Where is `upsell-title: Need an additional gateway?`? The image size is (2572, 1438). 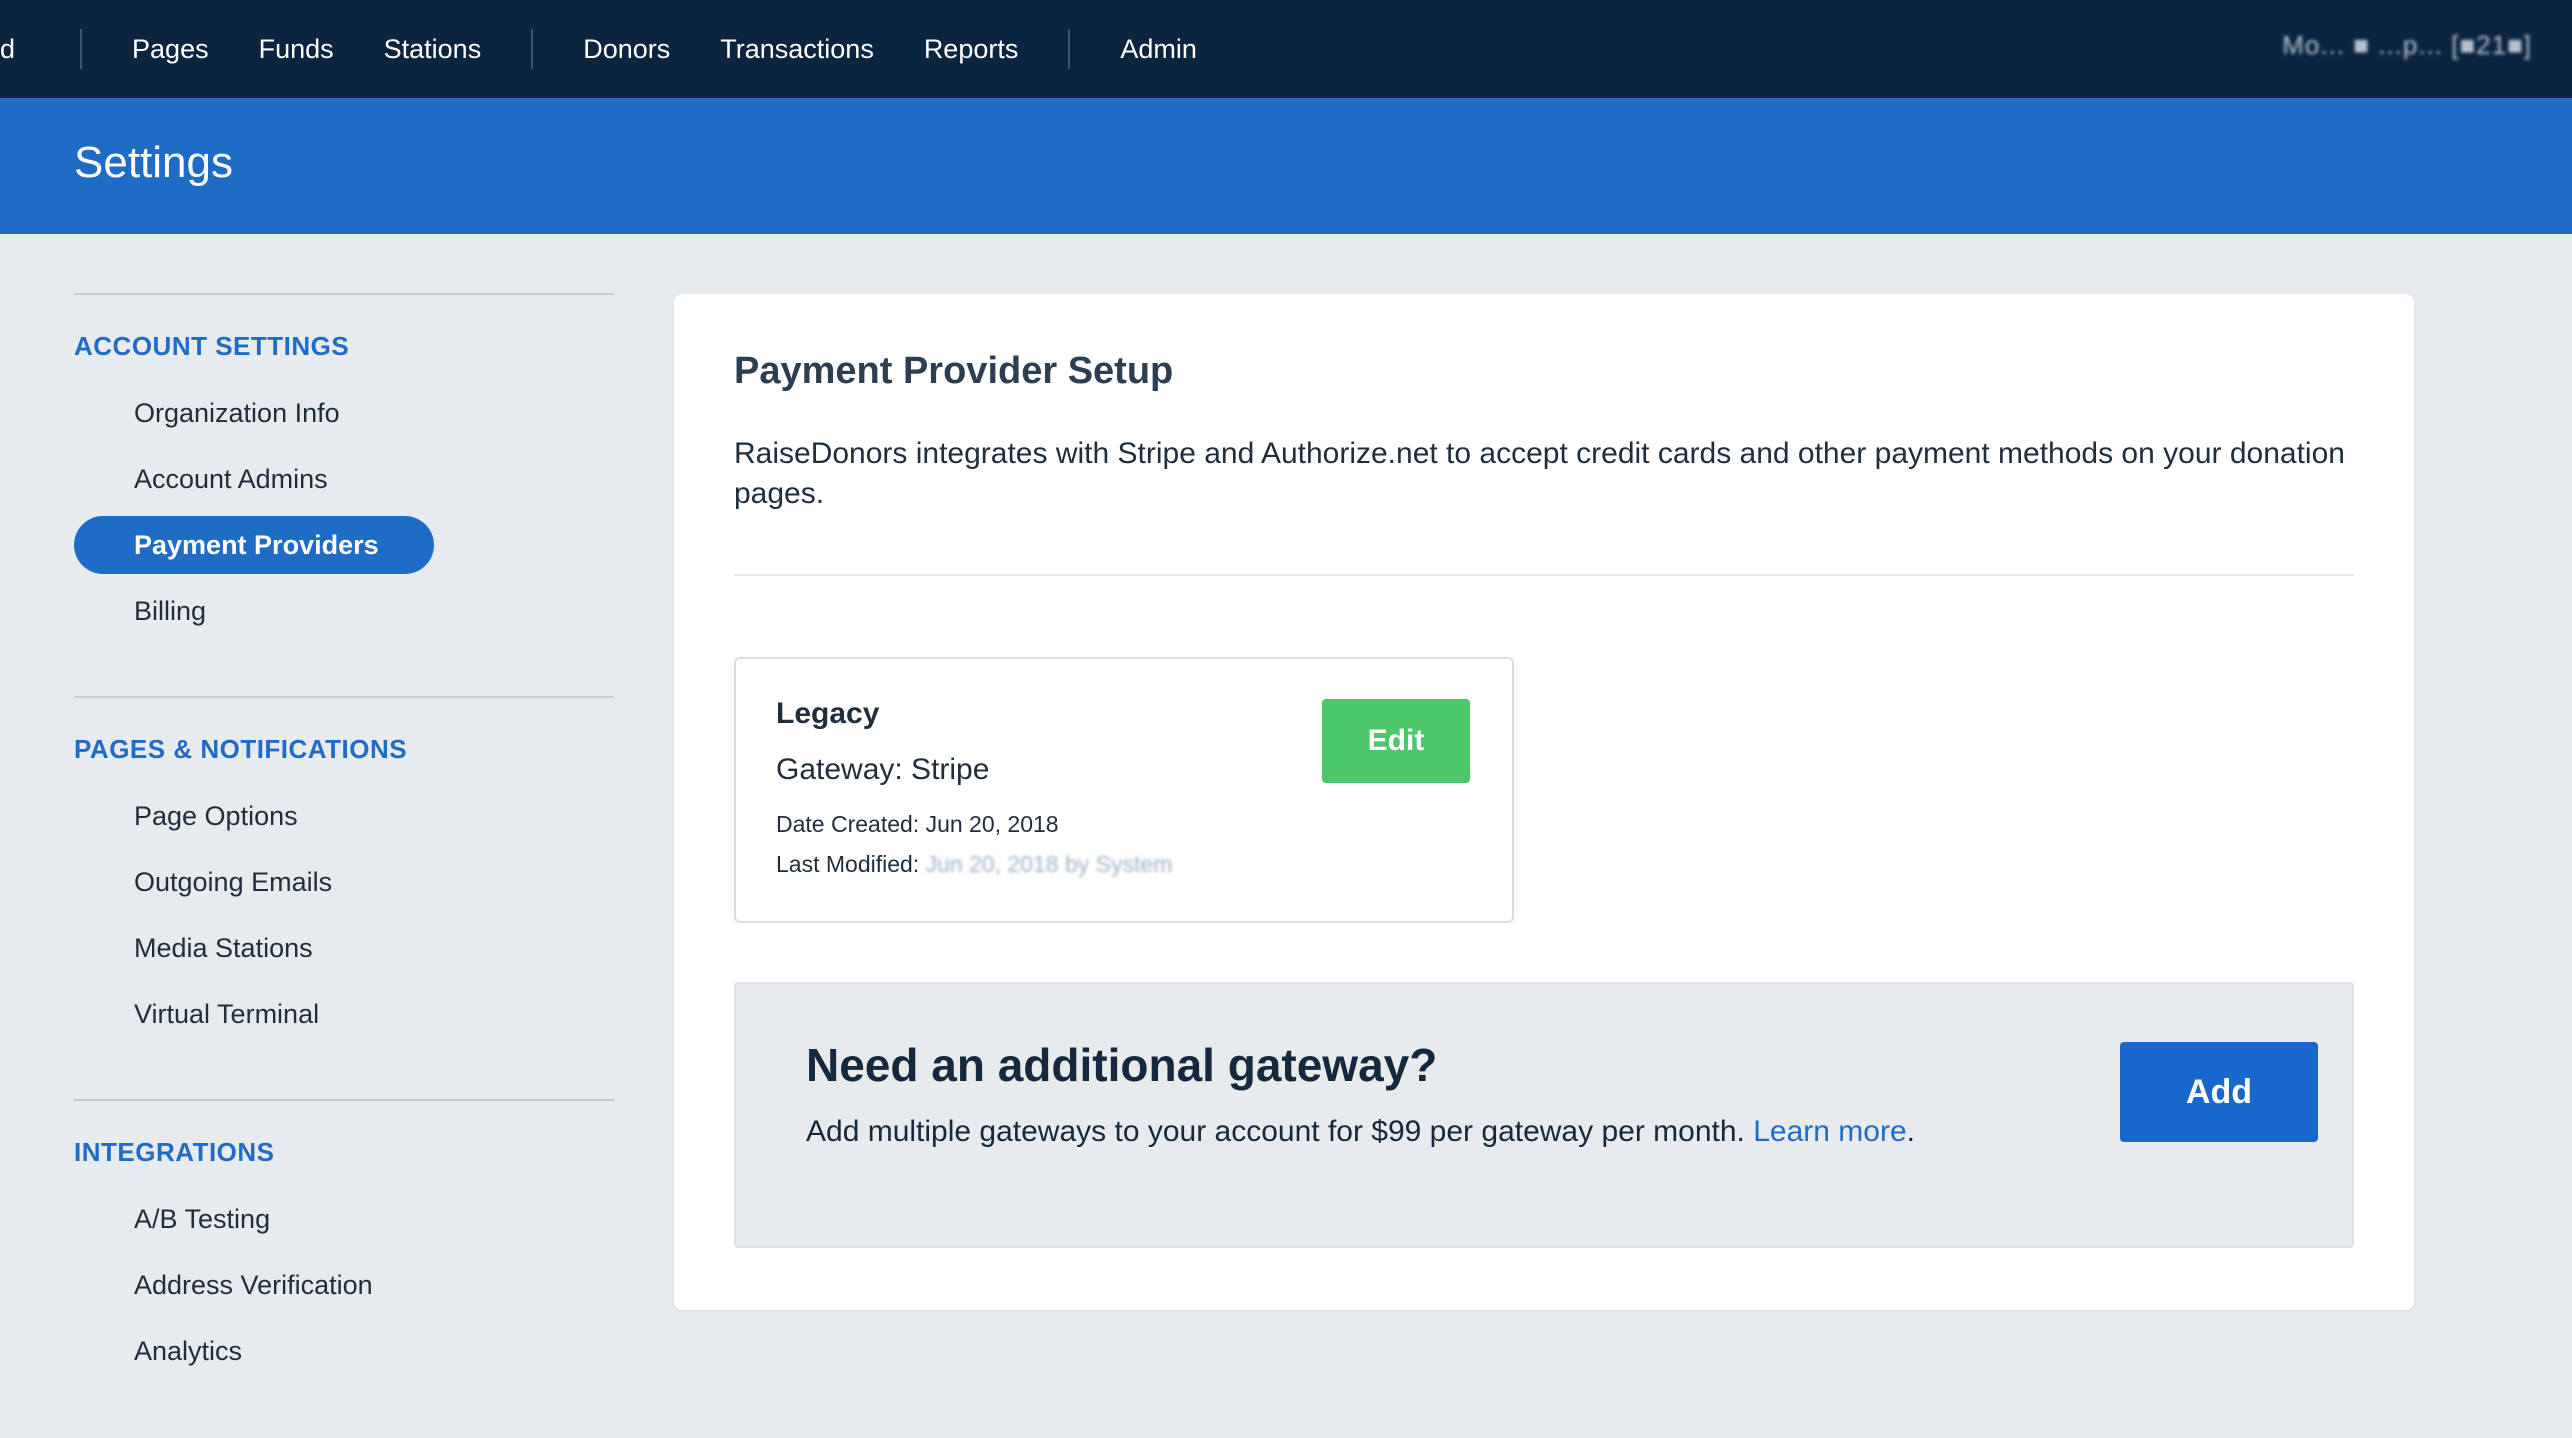
upsell-title: Need an additional gateway? is located at coordinates (1122, 1065).